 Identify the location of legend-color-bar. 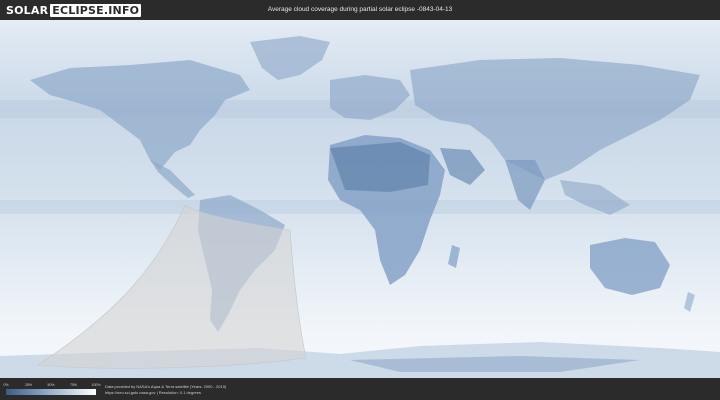
(51, 392).